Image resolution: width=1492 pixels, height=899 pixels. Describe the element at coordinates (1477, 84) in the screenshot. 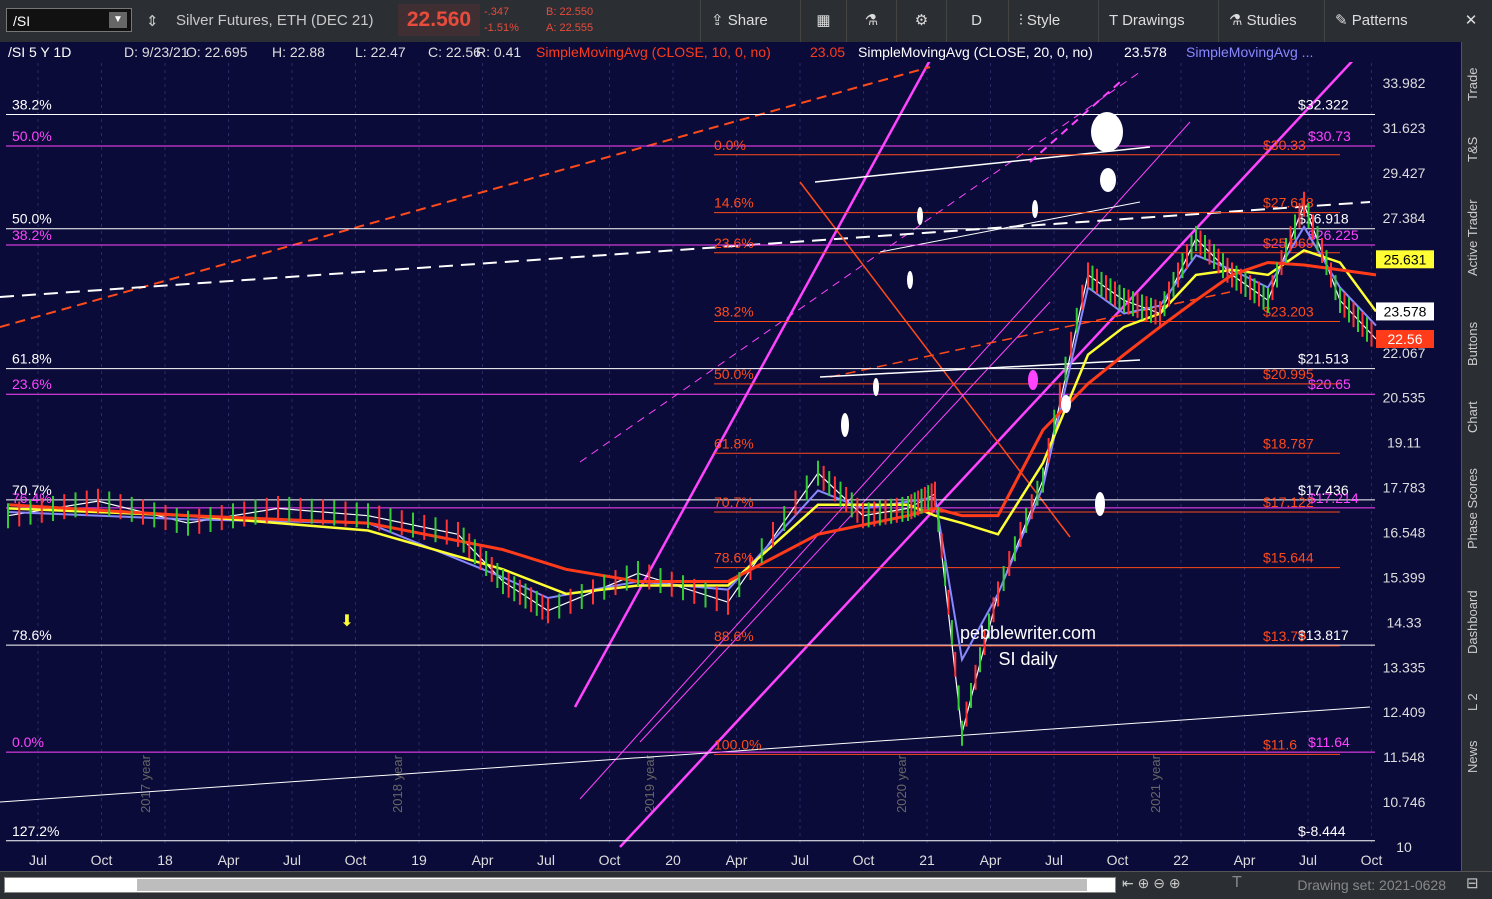

I see `tab-trade: Trade` at that location.